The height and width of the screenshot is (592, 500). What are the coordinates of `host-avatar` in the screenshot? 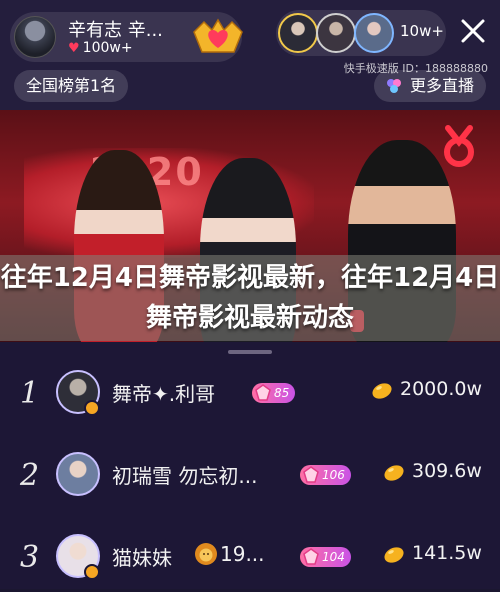 It's located at (35, 37).